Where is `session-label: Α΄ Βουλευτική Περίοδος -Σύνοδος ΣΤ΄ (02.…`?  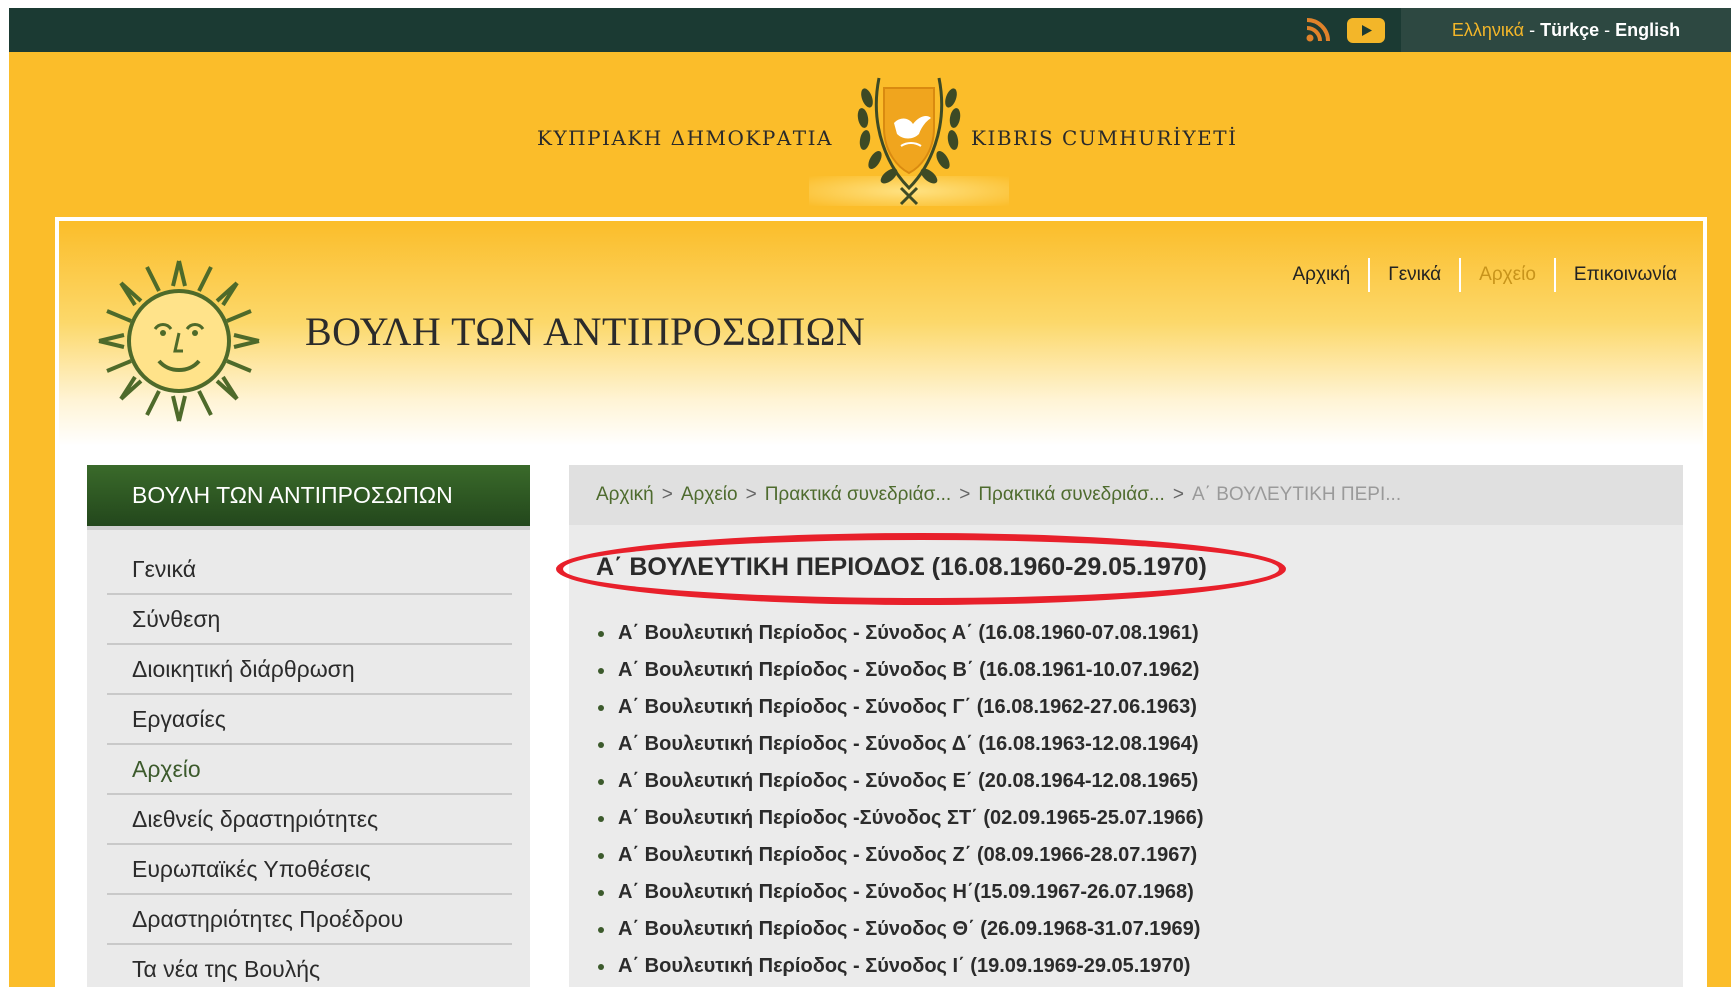 session-label: Α΄ Βουλευτική Περίοδος -Σύνοδος ΣΤ΄ (02.… is located at coordinates (911, 818).